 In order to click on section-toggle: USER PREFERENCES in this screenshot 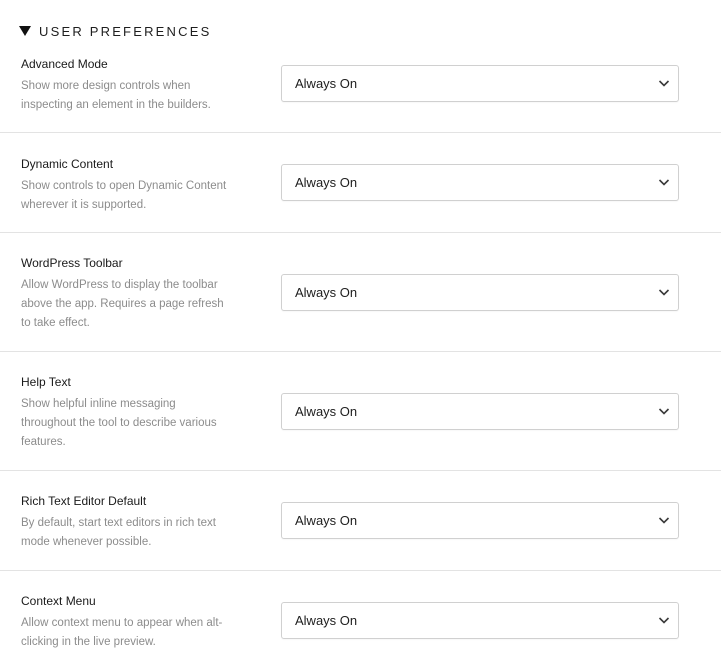, I will do `click(115, 31)`.